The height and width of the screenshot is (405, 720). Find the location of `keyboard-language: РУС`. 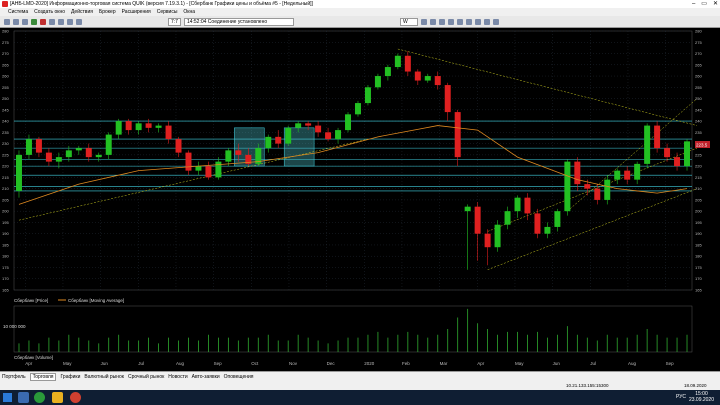

keyboard-language: РУС is located at coordinates (681, 397).